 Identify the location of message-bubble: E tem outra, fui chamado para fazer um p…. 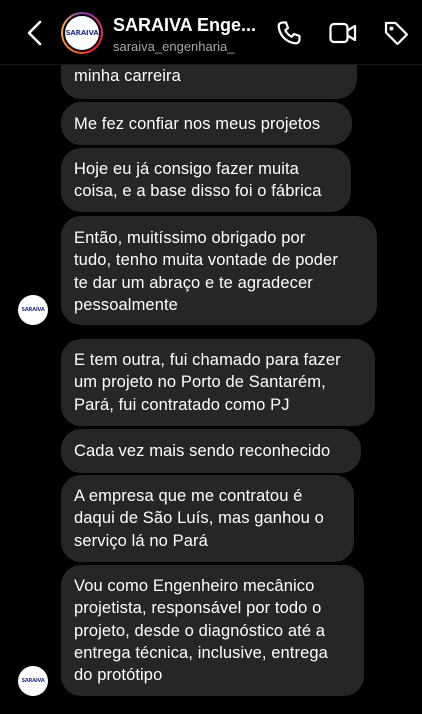
(218, 382).